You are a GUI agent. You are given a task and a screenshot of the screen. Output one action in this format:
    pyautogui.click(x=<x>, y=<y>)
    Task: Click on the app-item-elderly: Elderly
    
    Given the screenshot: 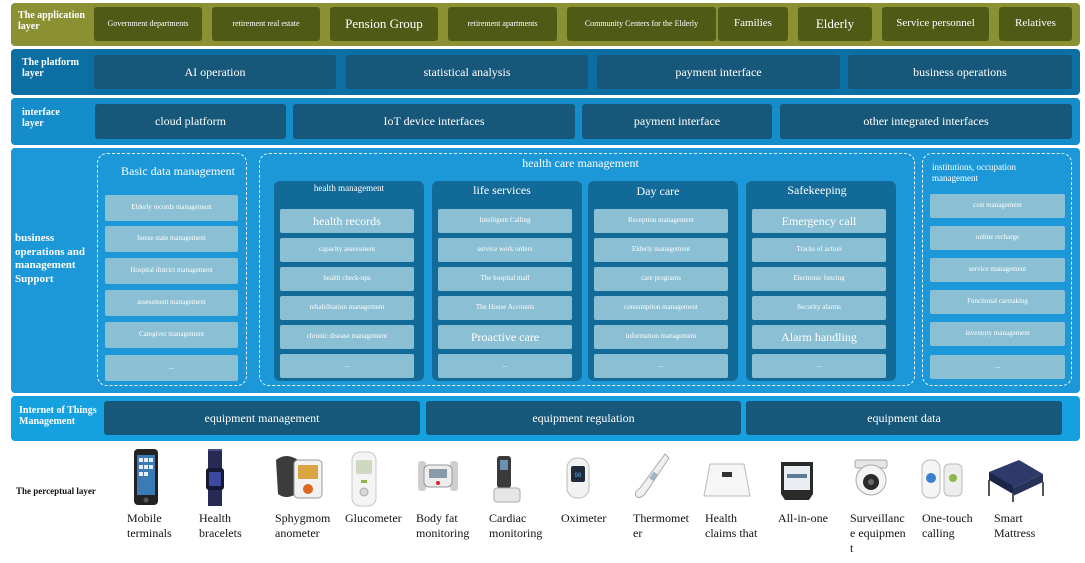 What is the action you would take?
    pyautogui.click(x=835, y=24)
    